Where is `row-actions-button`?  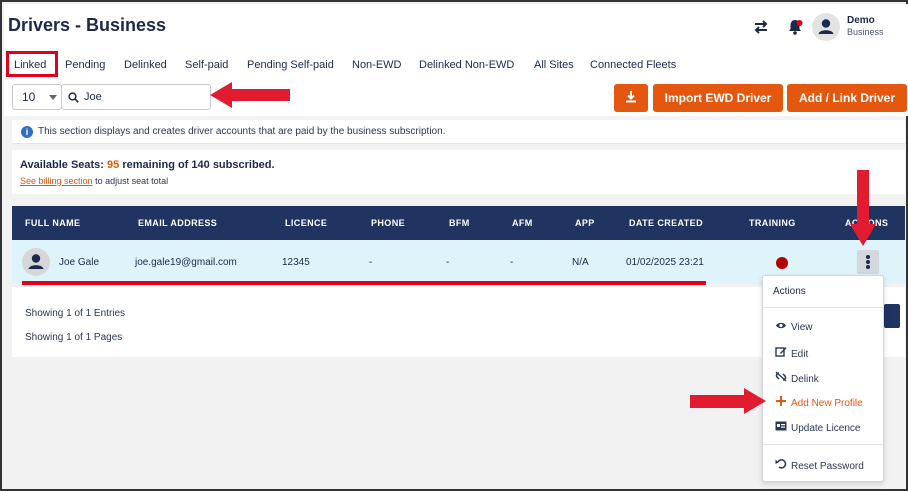 row-actions-button is located at coordinates (868, 262).